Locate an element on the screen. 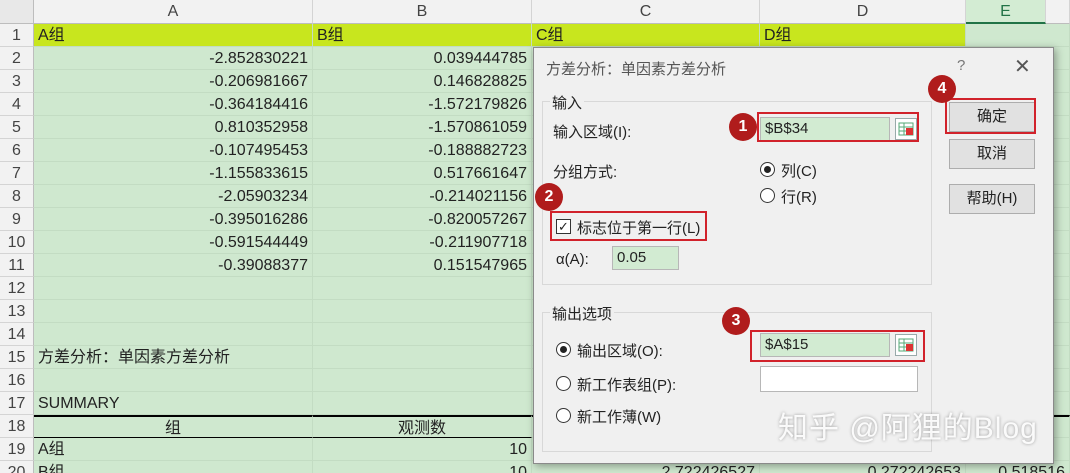 This screenshot has width=1070, height=473. cell-e1 is located at coordinates (1018, 35).